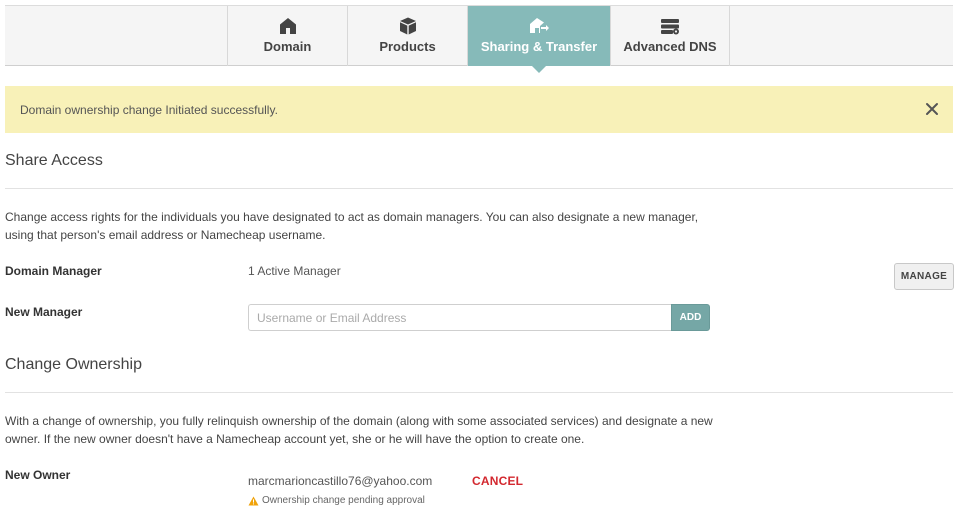  Describe the element at coordinates (287, 26) in the screenshot. I see `house-icon` at that location.